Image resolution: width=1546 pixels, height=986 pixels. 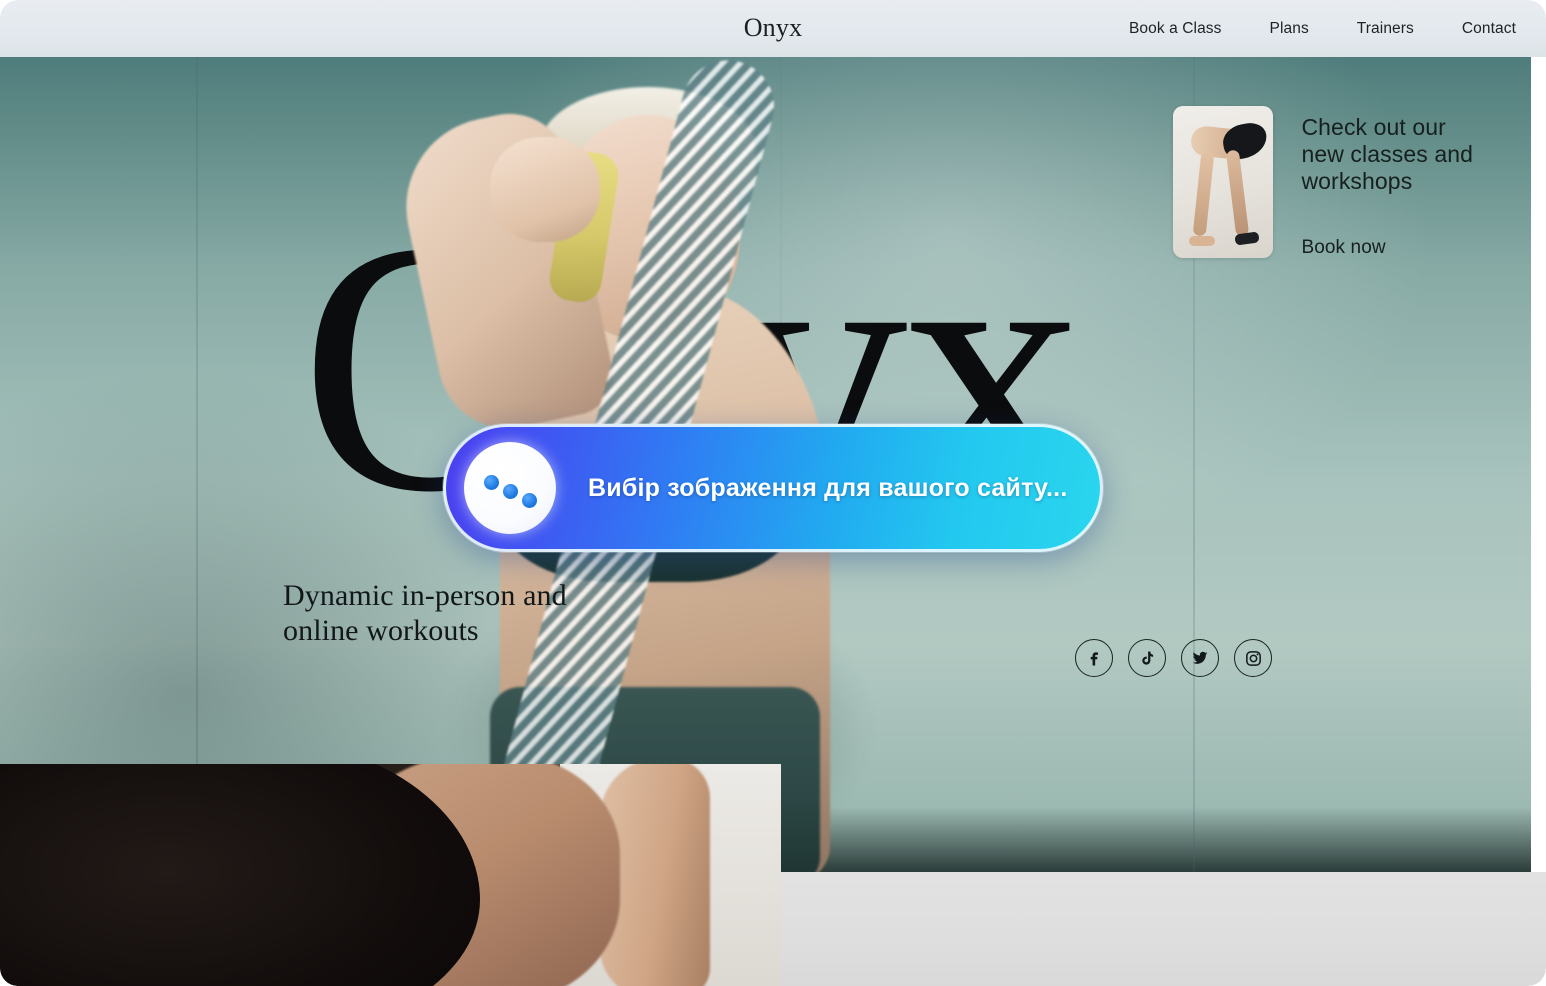 What do you see at coordinates (1538, 464) in the screenshot?
I see `hero-right-margin` at bounding box center [1538, 464].